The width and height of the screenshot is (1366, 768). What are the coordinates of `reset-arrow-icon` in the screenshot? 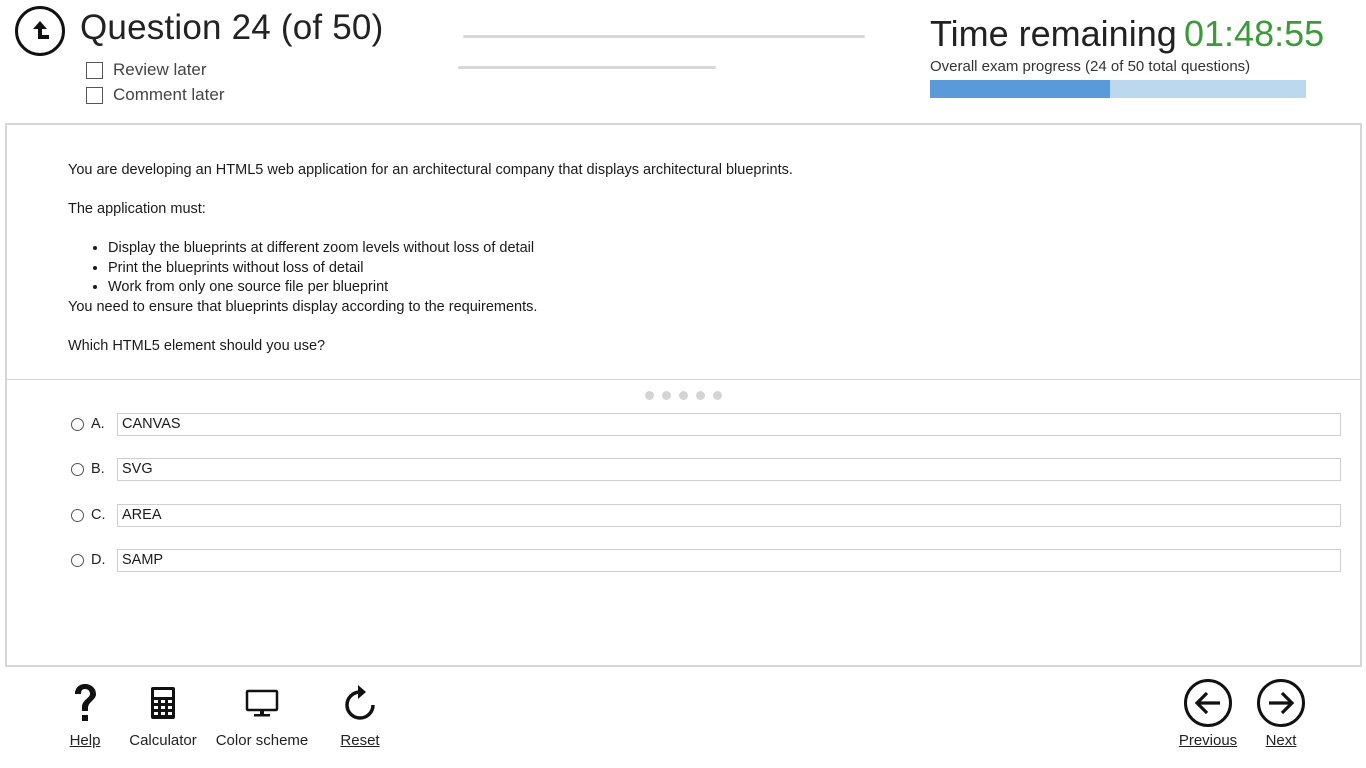 It's located at (360, 703).